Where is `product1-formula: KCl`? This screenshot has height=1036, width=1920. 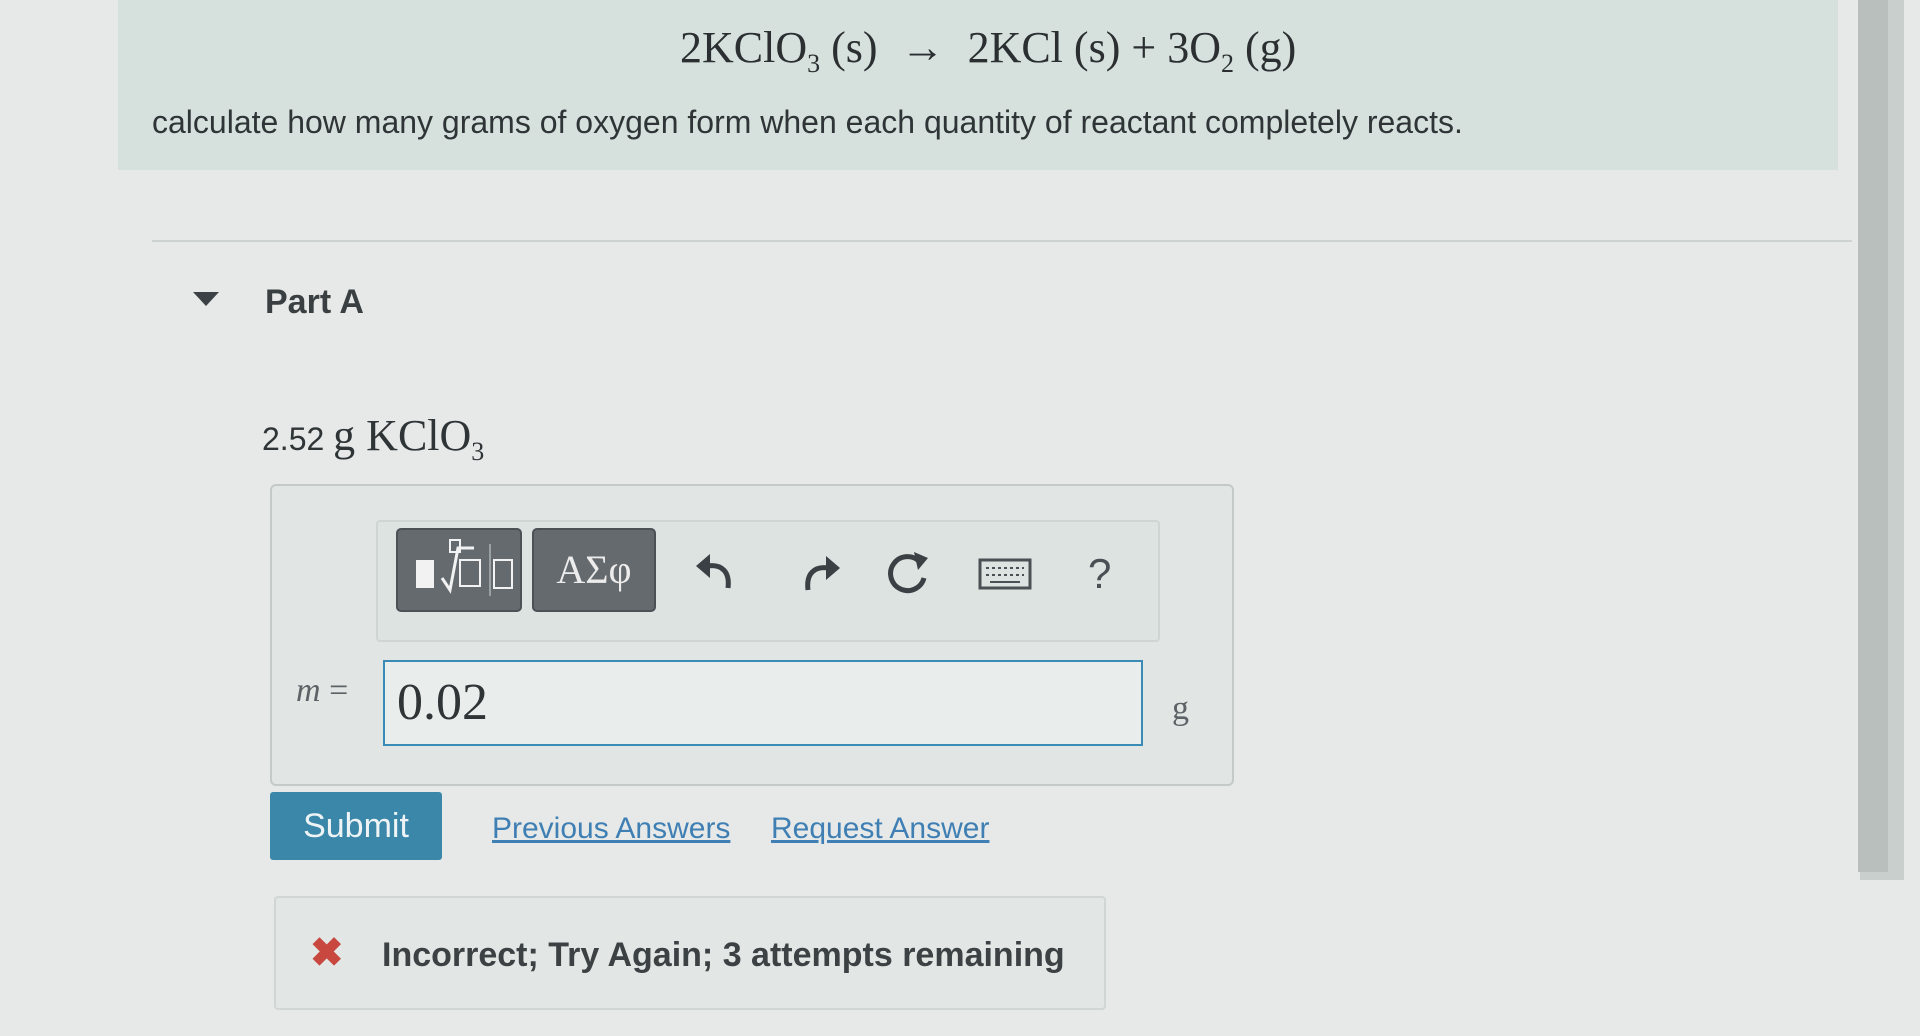 product1-formula: KCl is located at coordinates (1026, 47).